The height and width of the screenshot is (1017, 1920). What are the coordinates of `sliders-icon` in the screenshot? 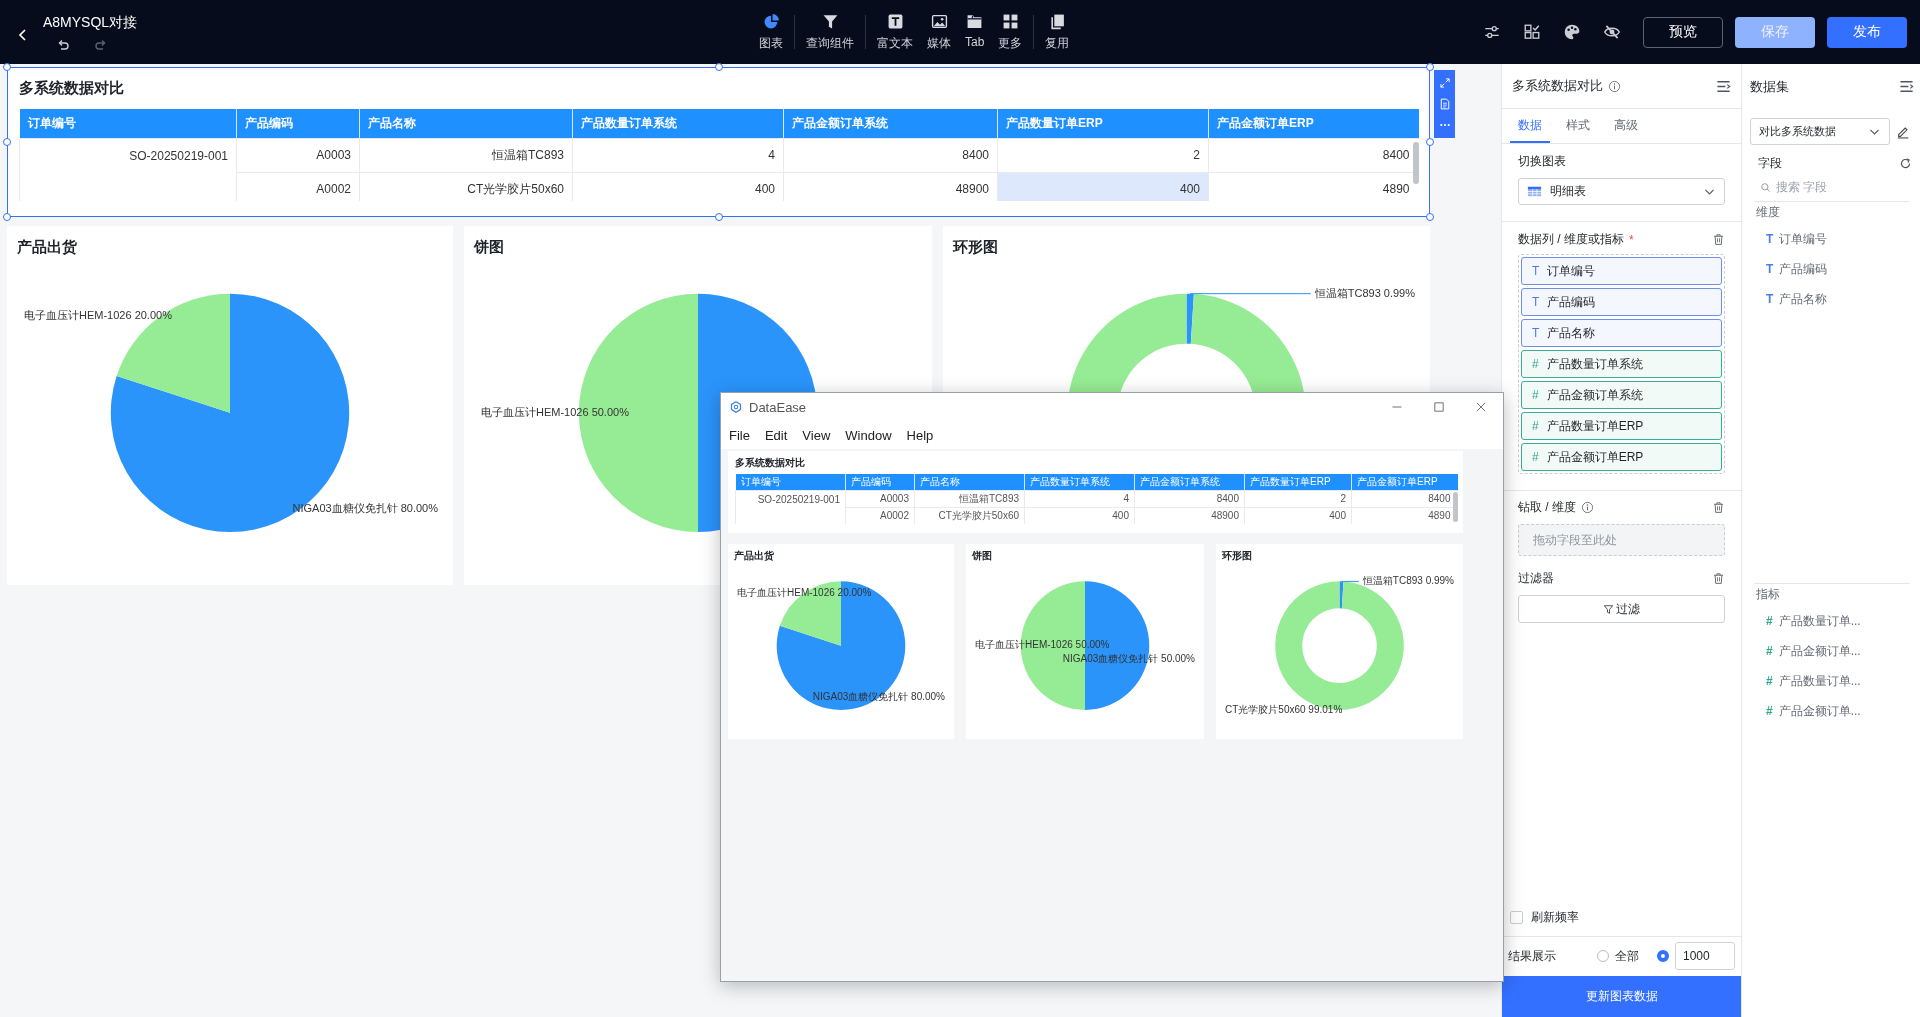 It's located at (1492, 32).